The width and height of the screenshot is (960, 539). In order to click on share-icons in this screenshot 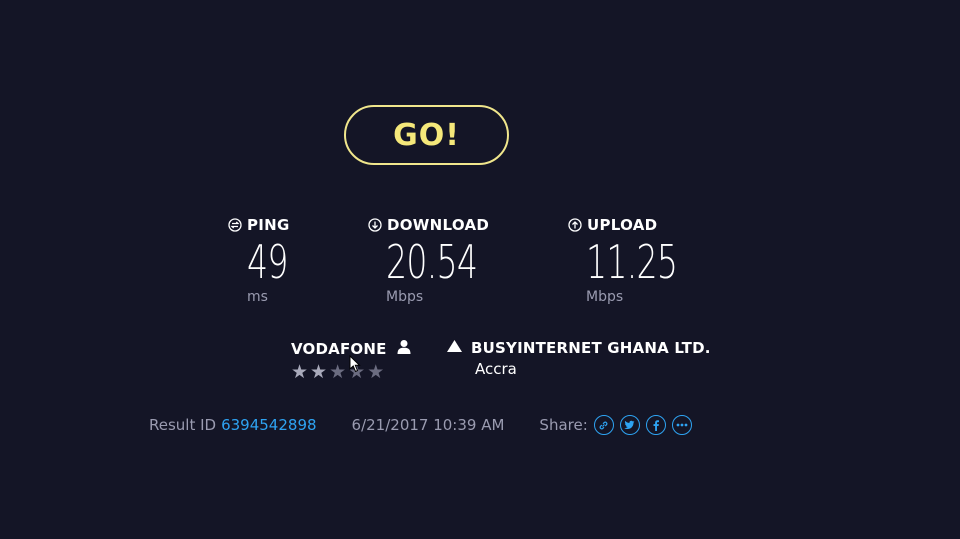, I will do `click(642, 425)`.